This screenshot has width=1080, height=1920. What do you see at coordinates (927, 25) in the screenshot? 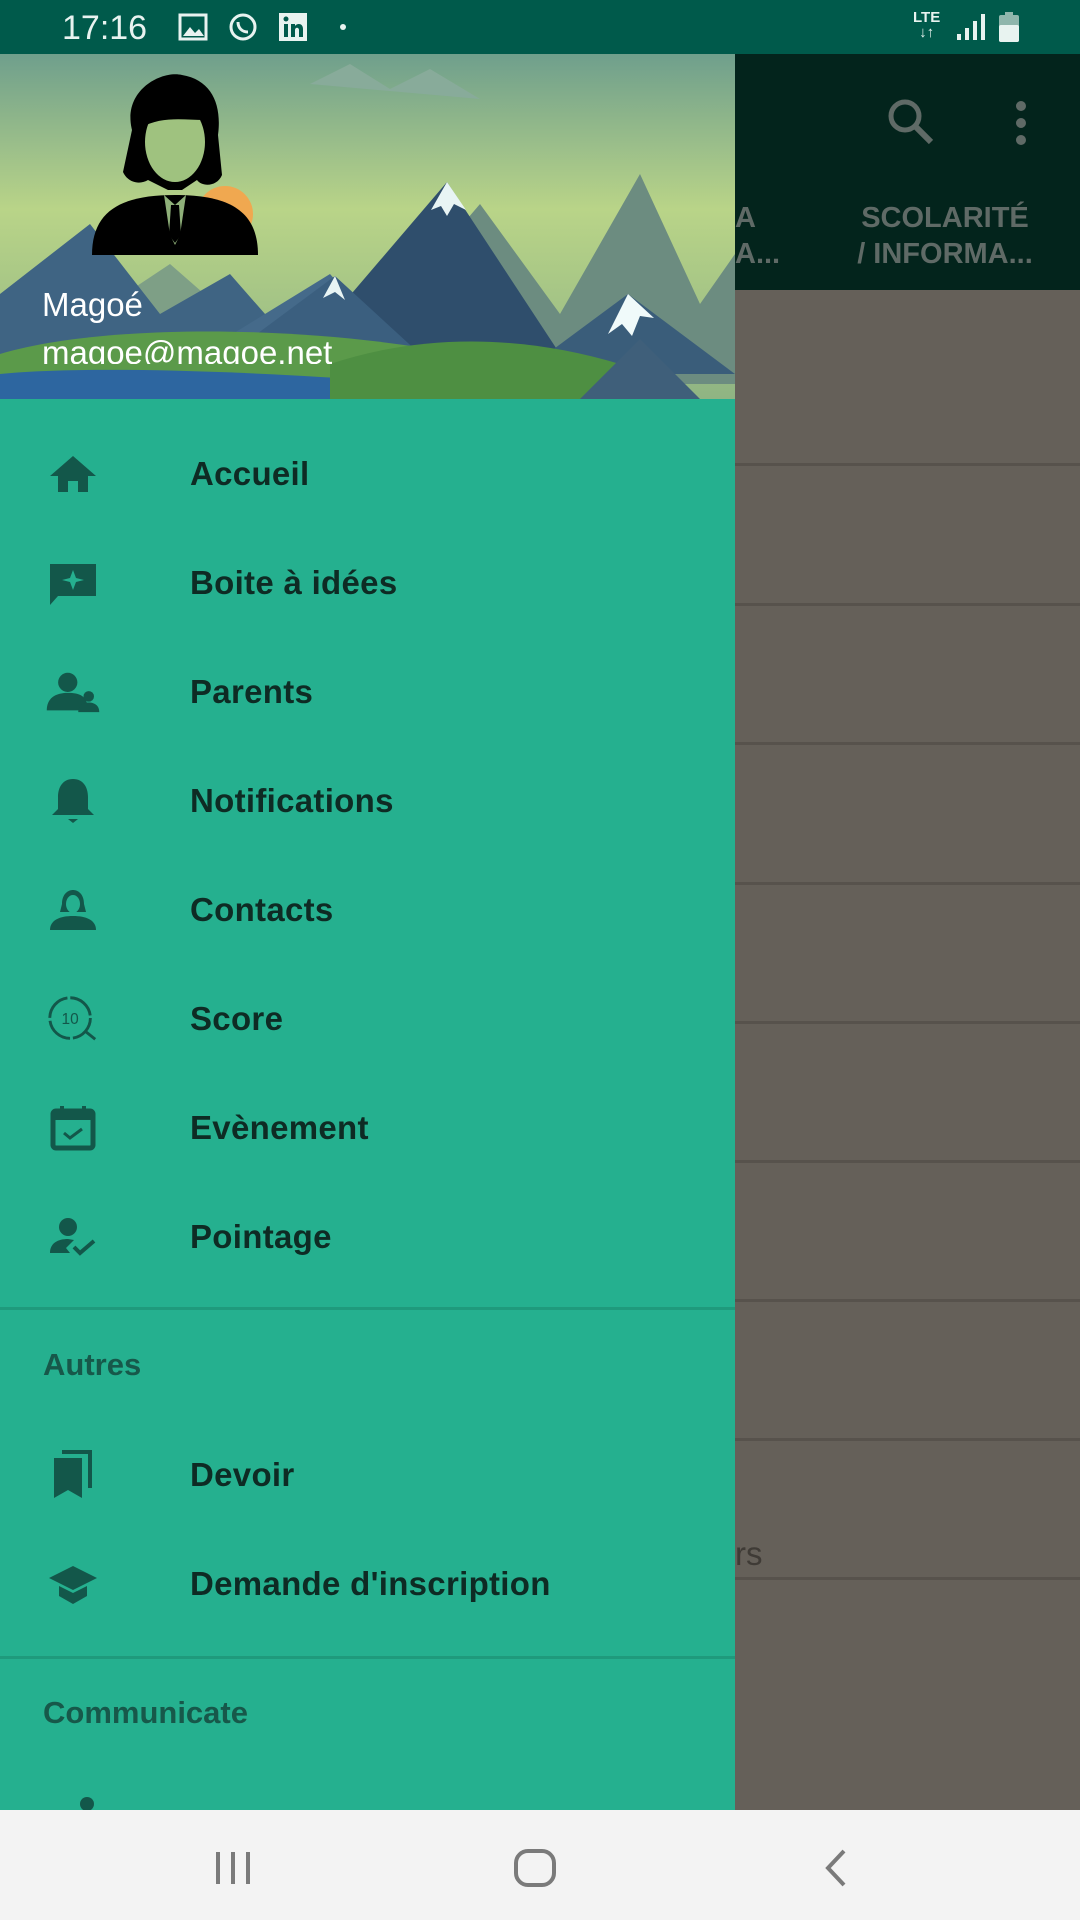
I see `lte-icon: LTE ↓↑` at bounding box center [927, 25].